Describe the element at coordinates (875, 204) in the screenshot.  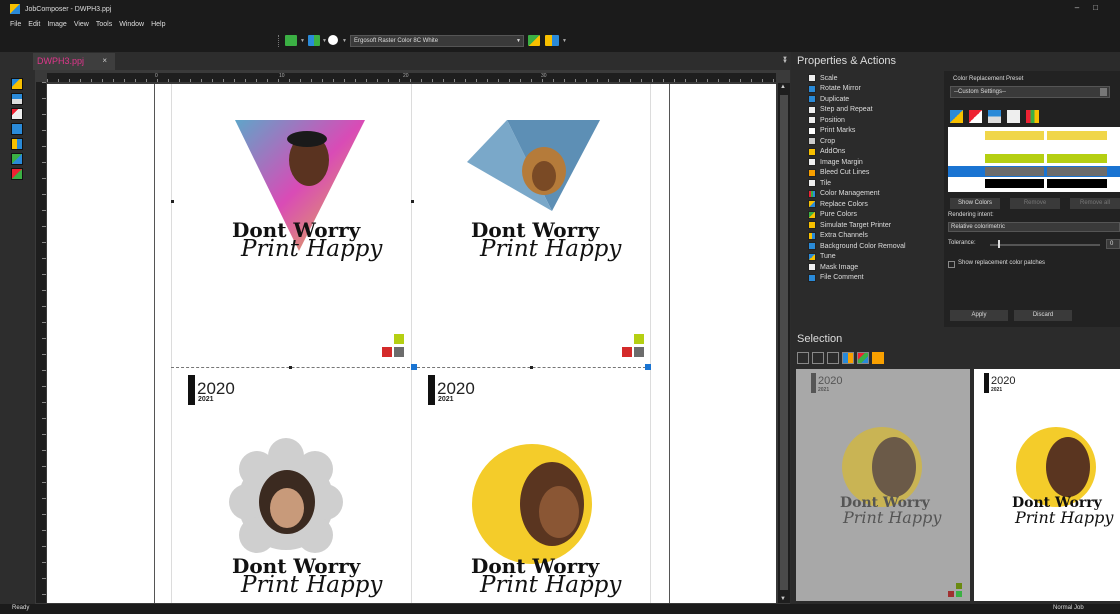
I see `action-replace-colors: Replace Colors` at that location.